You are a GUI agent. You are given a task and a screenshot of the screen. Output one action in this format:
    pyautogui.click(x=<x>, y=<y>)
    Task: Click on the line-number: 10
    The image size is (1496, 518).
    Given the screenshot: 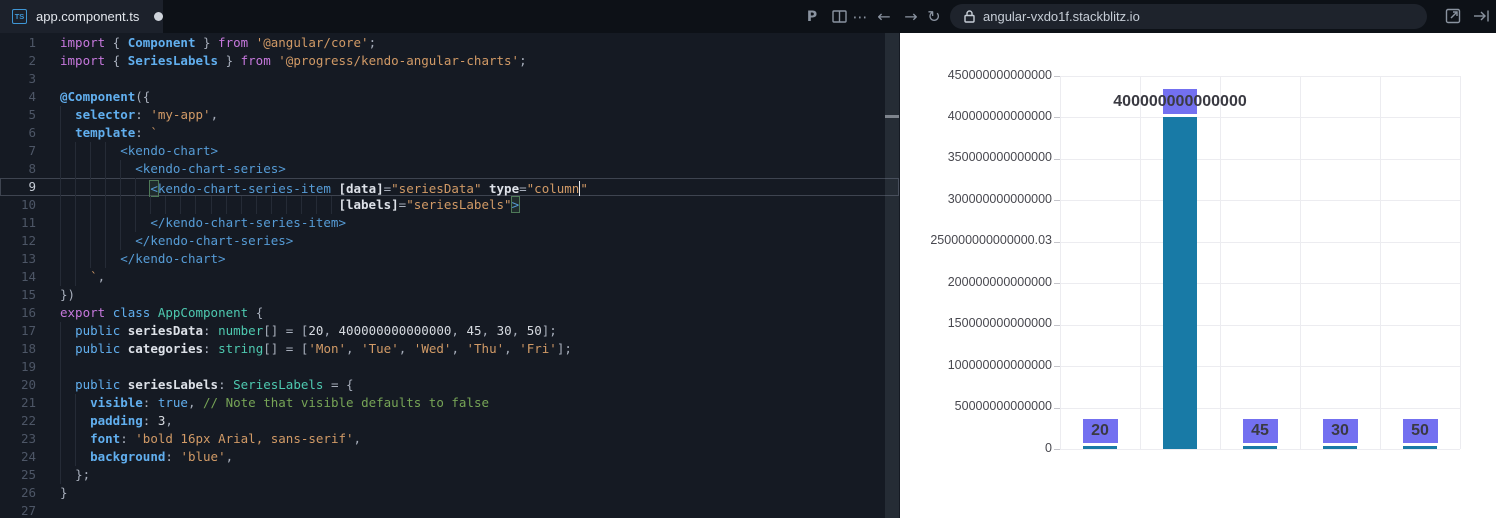 What is the action you would take?
    pyautogui.click(x=18, y=205)
    